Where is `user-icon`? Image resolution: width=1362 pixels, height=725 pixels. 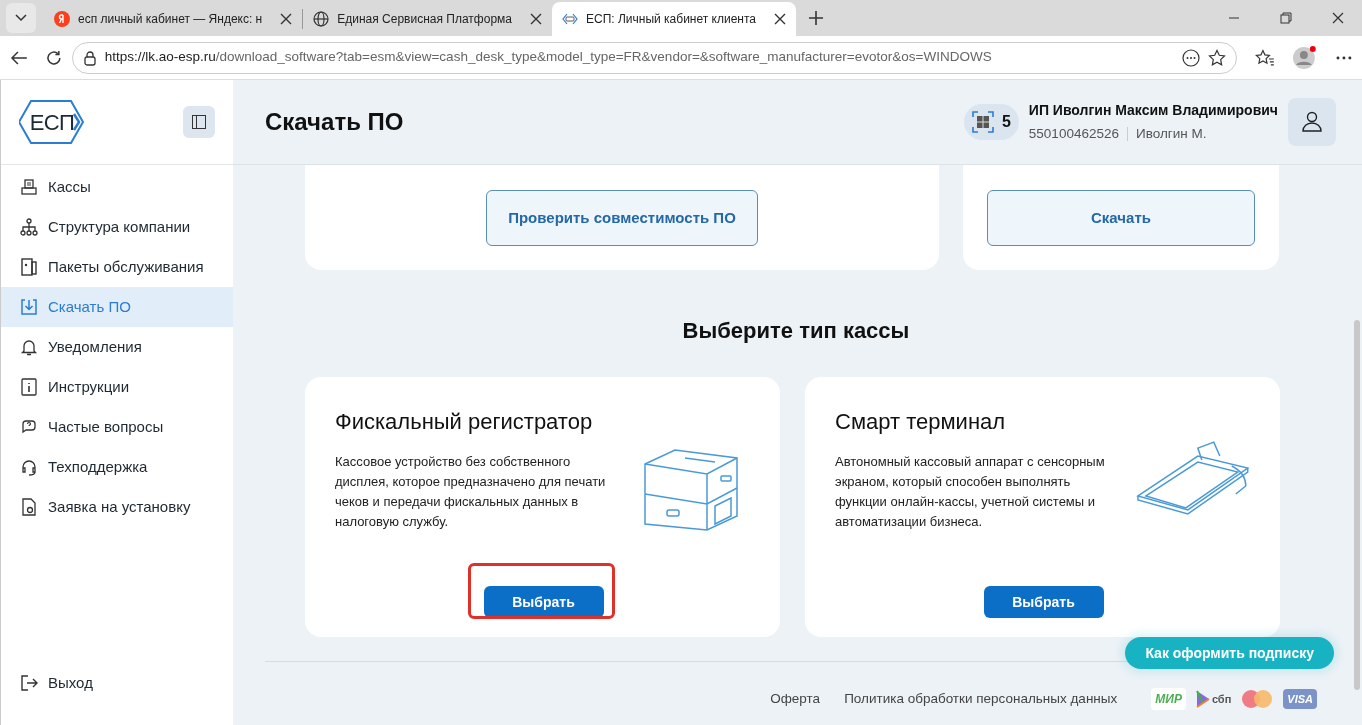
user-icon is located at coordinates (1312, 122).